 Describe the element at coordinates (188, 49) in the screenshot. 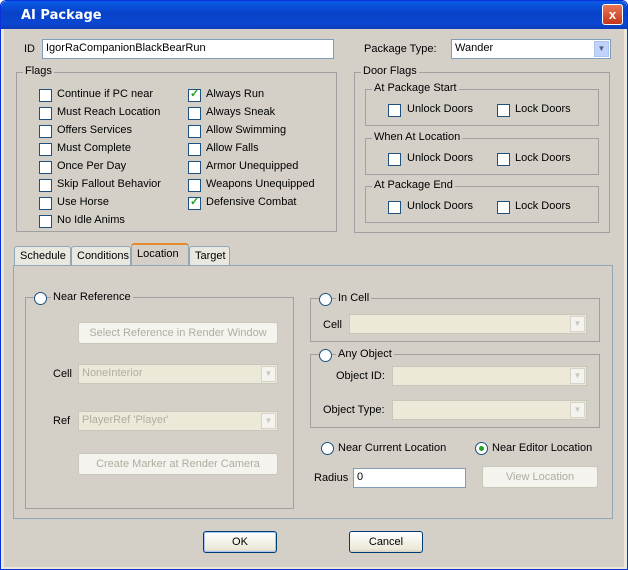

I see `id-input: IgorRaCompanionBlackBearRun` at that location.